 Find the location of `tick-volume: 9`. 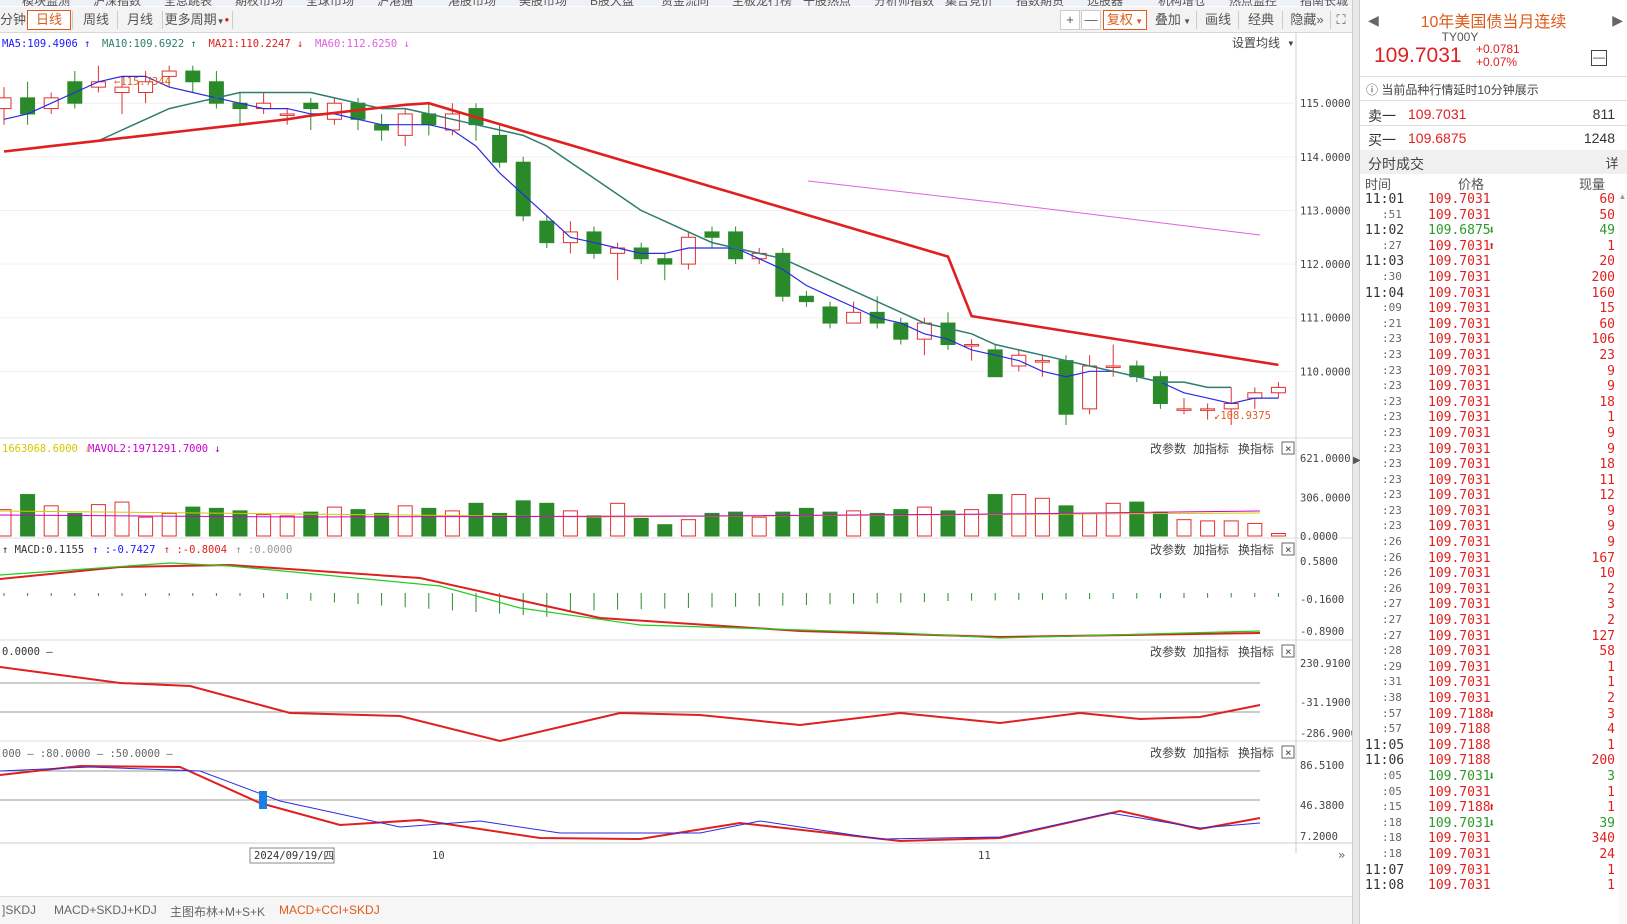

tick-volume: 9 is located at coordinates (1611, 543).